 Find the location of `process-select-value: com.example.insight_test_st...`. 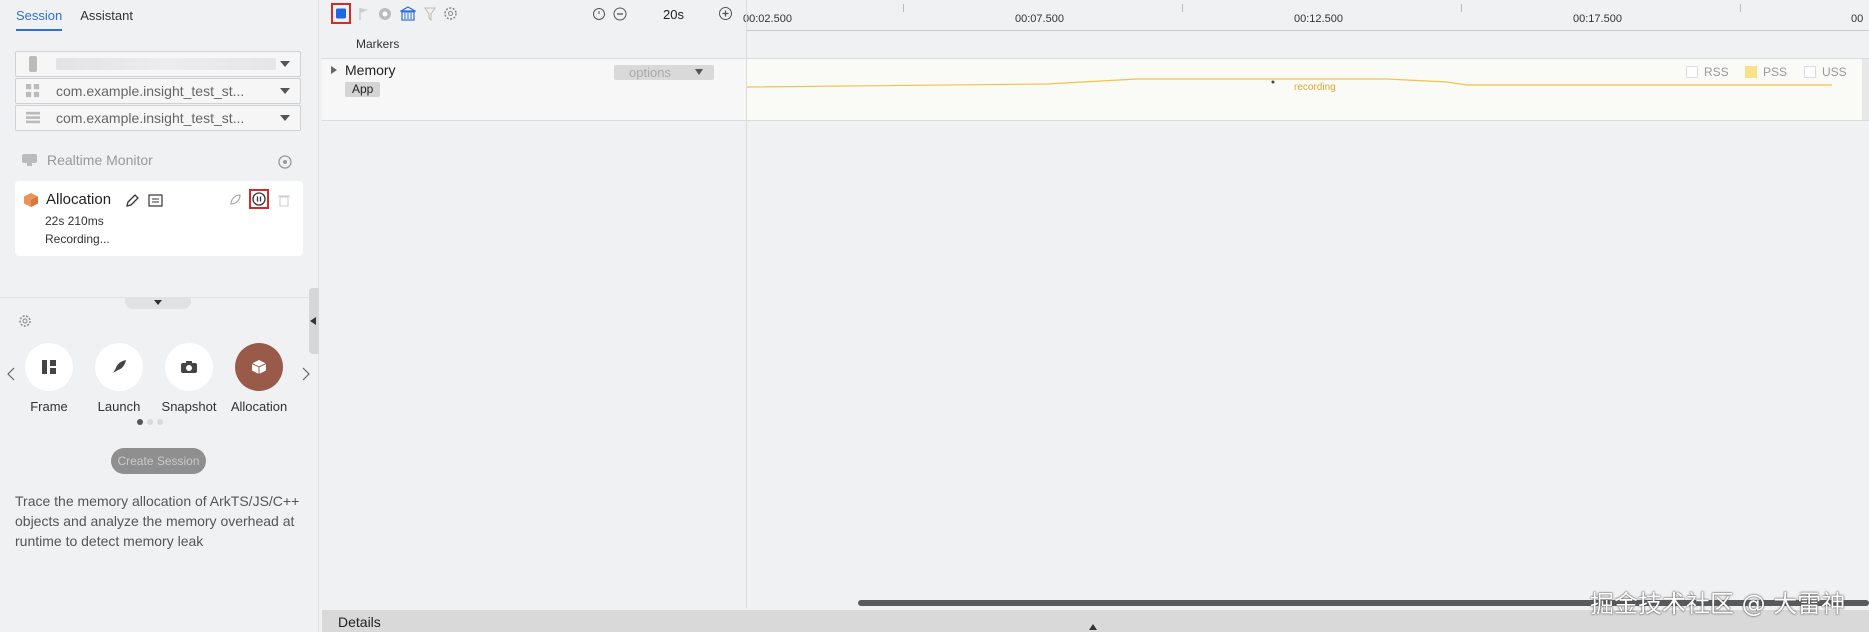

process-select-value: com.example.insight_test_st... is located at coordinates (150, 118).